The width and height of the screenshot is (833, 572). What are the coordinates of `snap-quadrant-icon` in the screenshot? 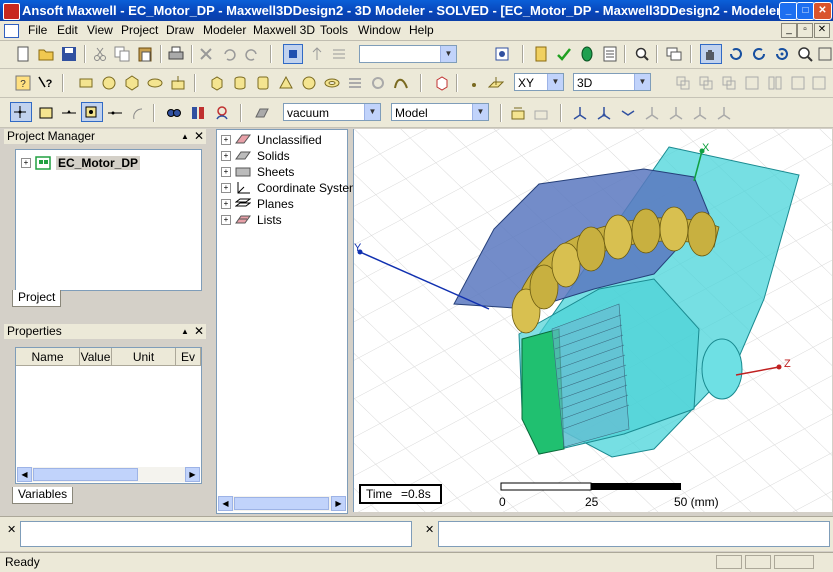 It's located at (115, 113).